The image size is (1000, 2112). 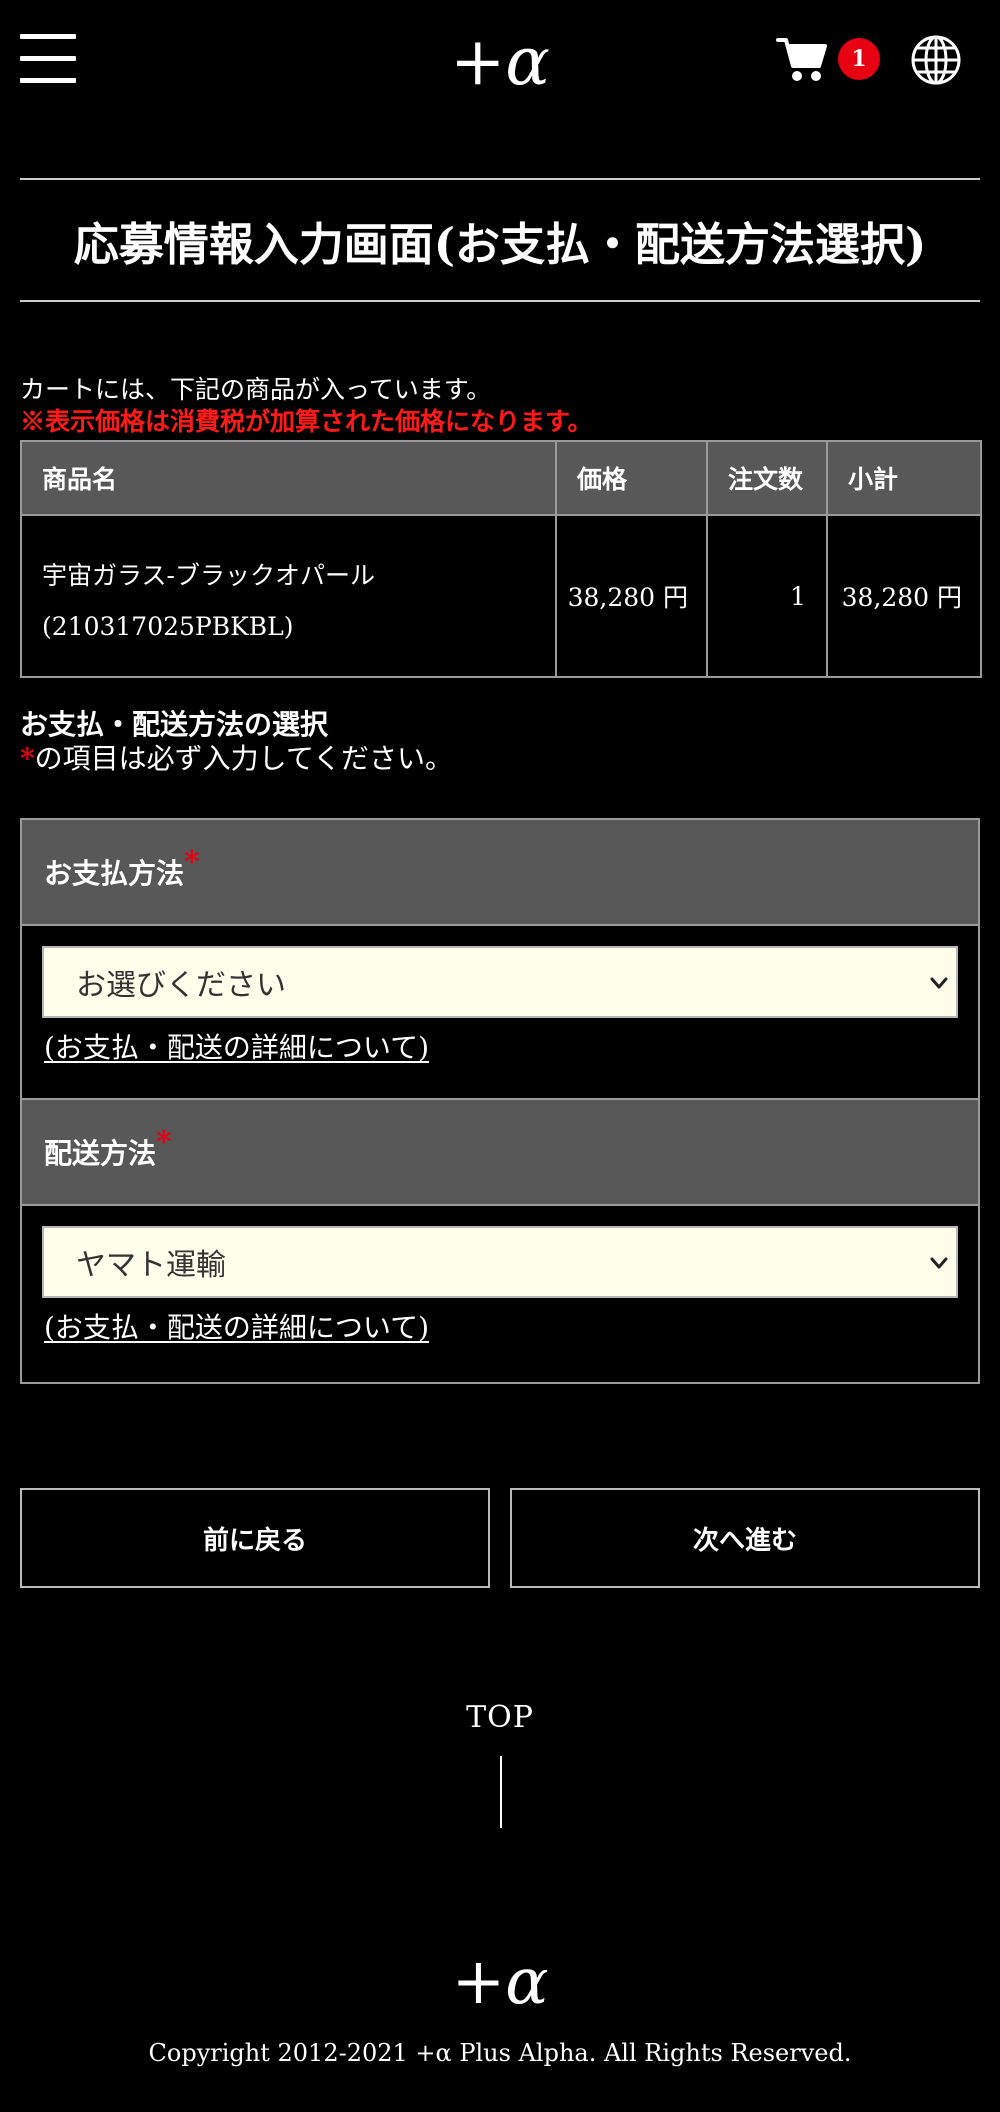 What do you see at coordinates (306, 421) in the screenshot?
I see `tax-notice: ※表示価格は消費税が加算された価格になります。` at bounding box center [306, 421].